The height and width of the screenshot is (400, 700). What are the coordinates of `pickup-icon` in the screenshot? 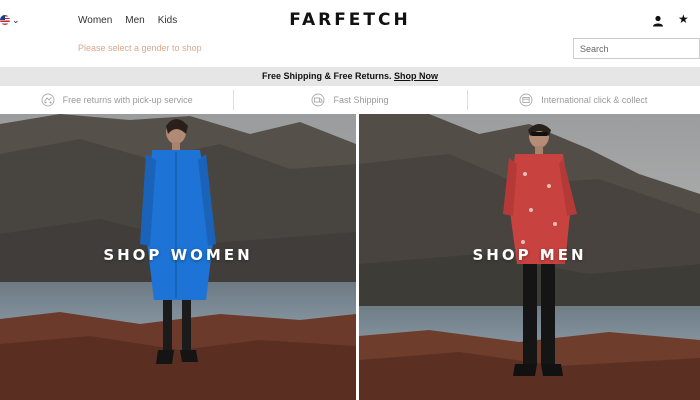 It's located at (48, 100).